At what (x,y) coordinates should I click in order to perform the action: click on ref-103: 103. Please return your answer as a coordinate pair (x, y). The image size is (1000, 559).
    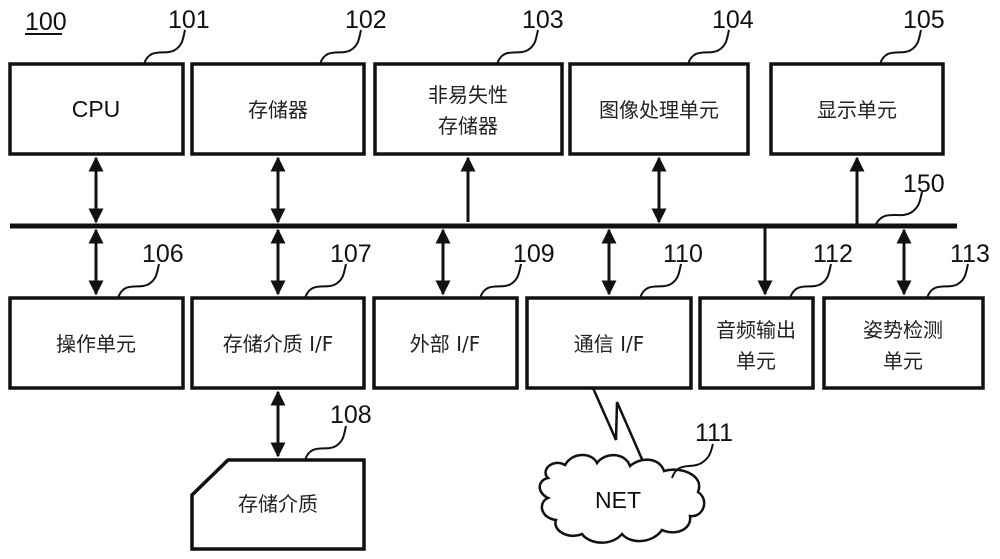
    Looking at the image, I should click on (543, 20).